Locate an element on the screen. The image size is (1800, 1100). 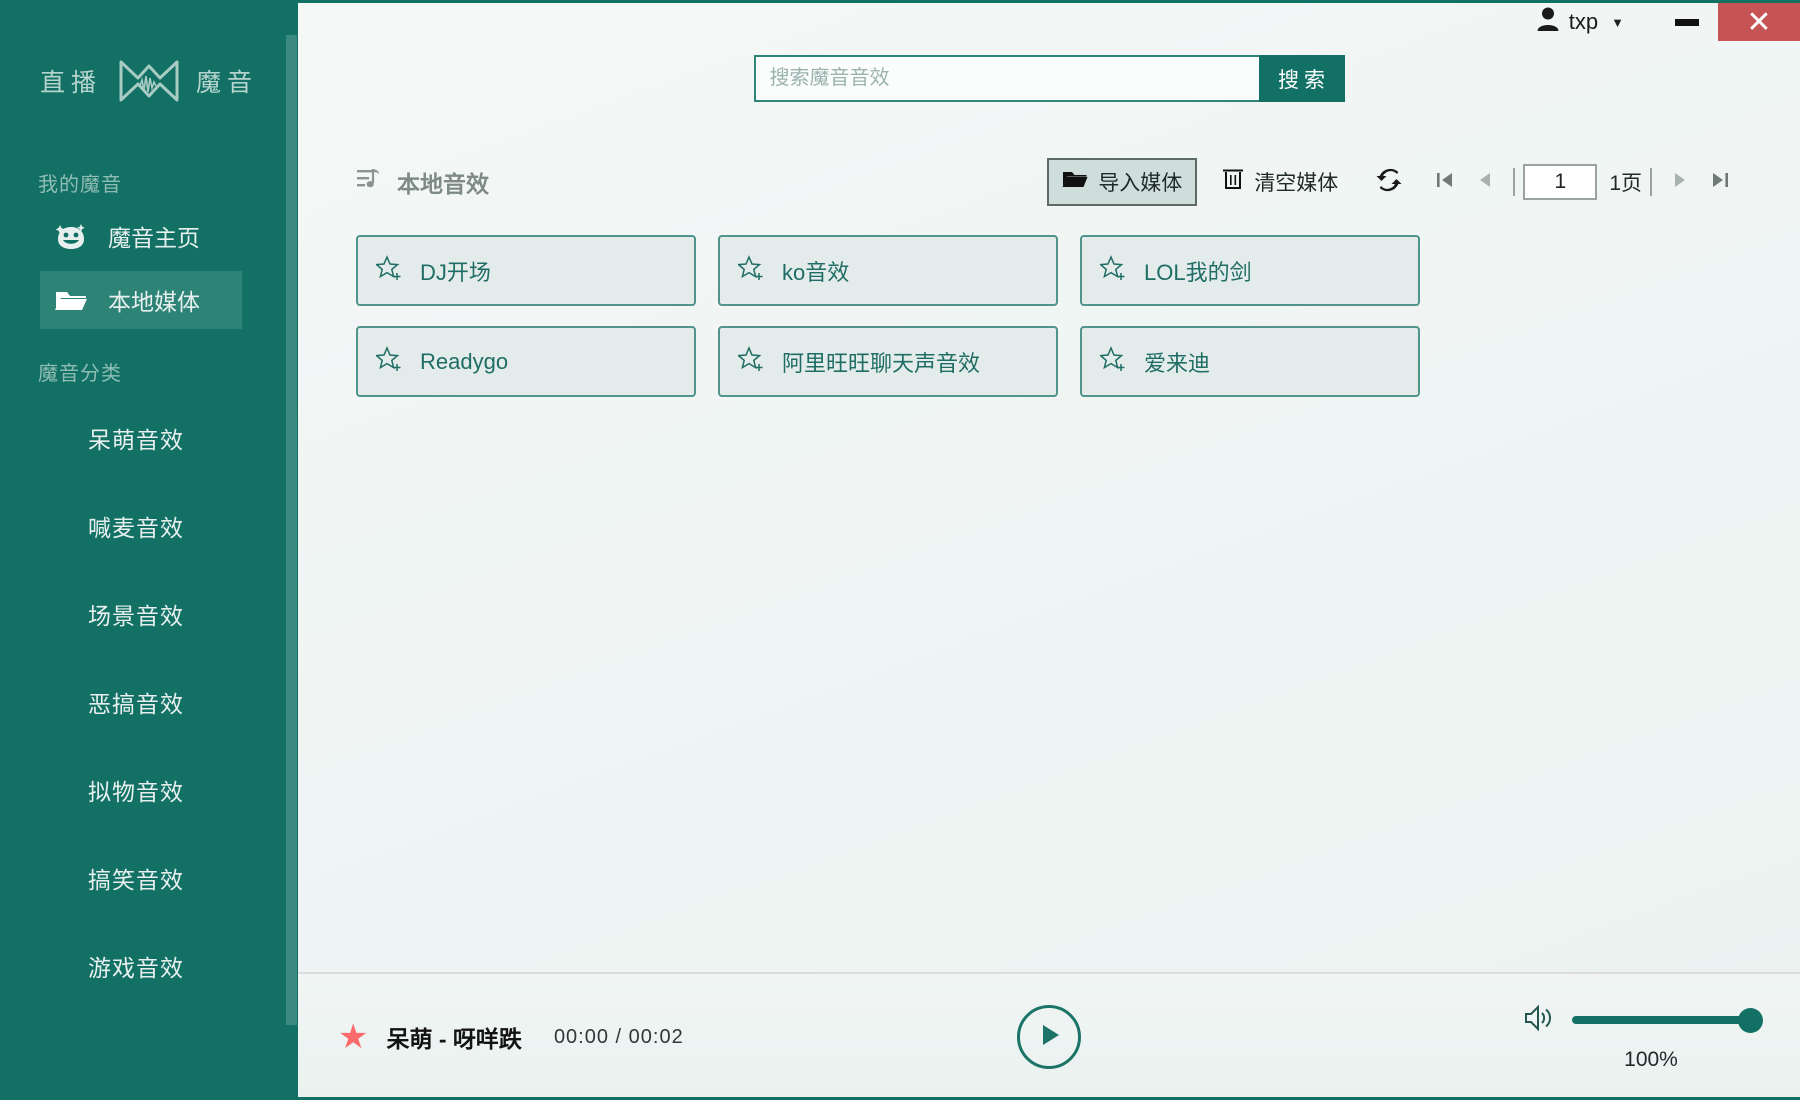
sound-card-label: 爱来迪 is located at coordinates (1177, 363).